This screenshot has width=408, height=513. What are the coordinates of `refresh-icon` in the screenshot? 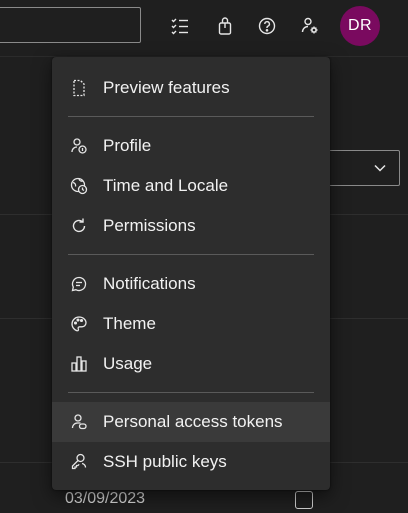 It's located at (79, 226).